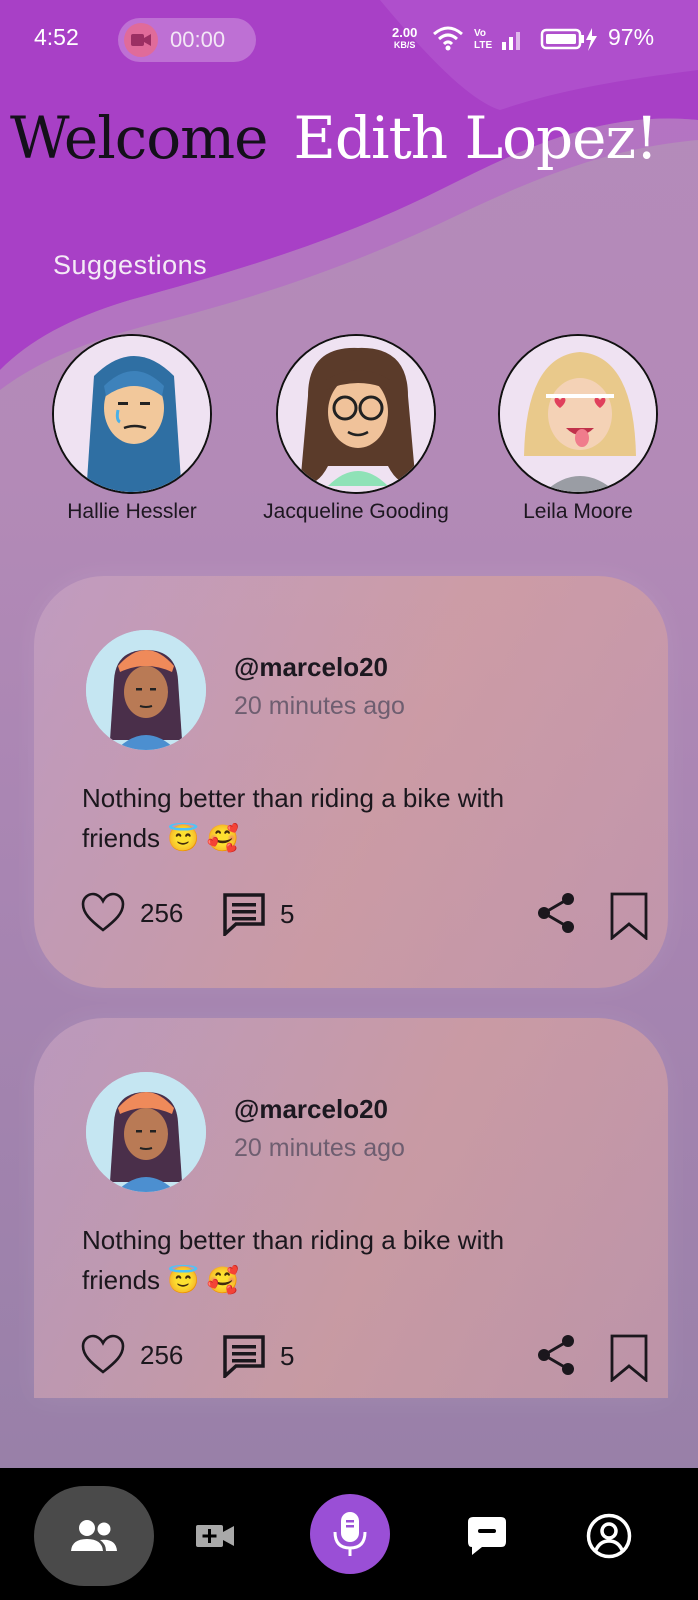  I want to click on nav-video-button, so click(215, 1536).